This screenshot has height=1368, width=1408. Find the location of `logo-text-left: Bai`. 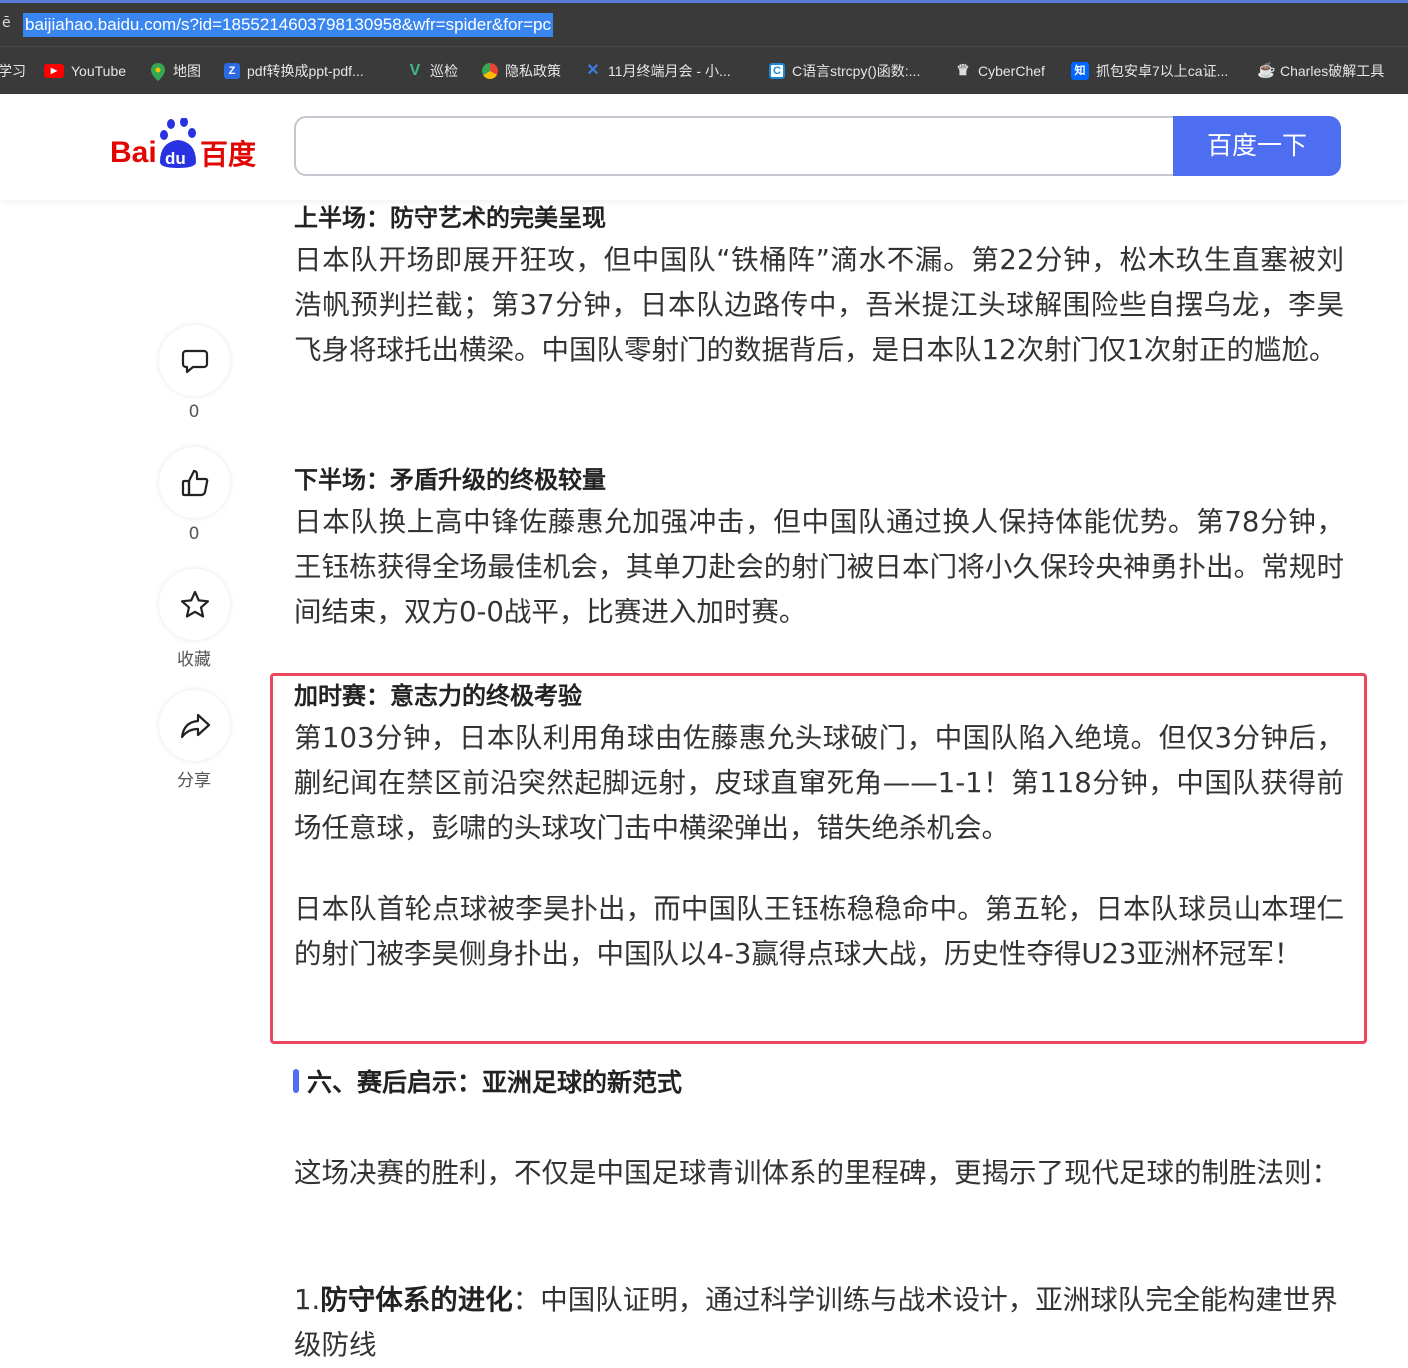

logo-text-left: Bai is located at coordinates (133, 152).